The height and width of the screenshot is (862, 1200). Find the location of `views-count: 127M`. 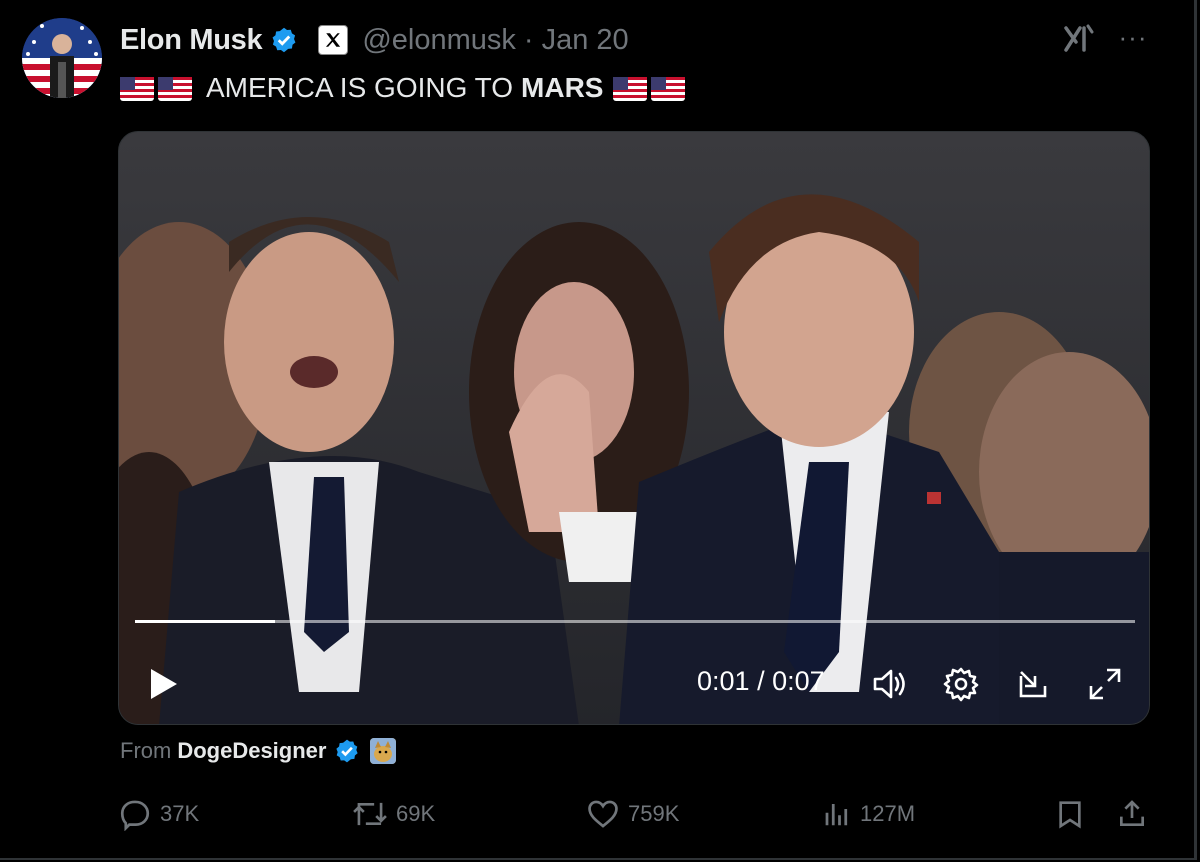

views-count: 127M is located at coordinates (888, 813).